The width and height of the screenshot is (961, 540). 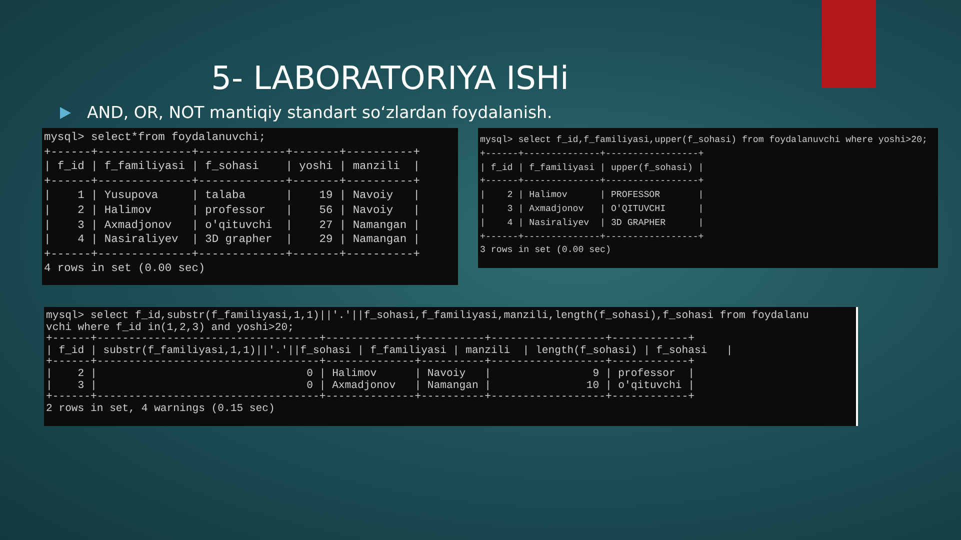 I want to click on console-line: 4 rows in set (0.00 sec), so click(x=125, y=269).